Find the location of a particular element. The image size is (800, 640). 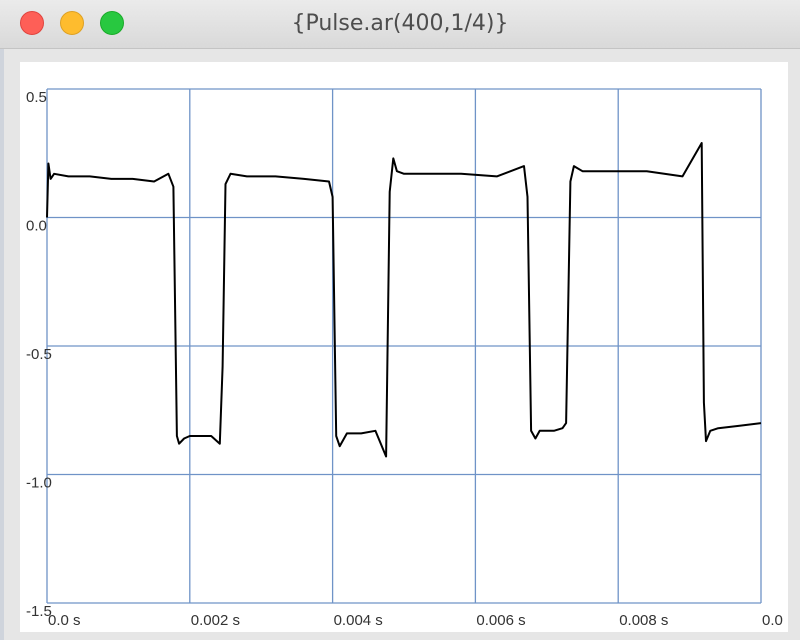

x-tick-label: 0.006 s is located at coordinates (500, 620).